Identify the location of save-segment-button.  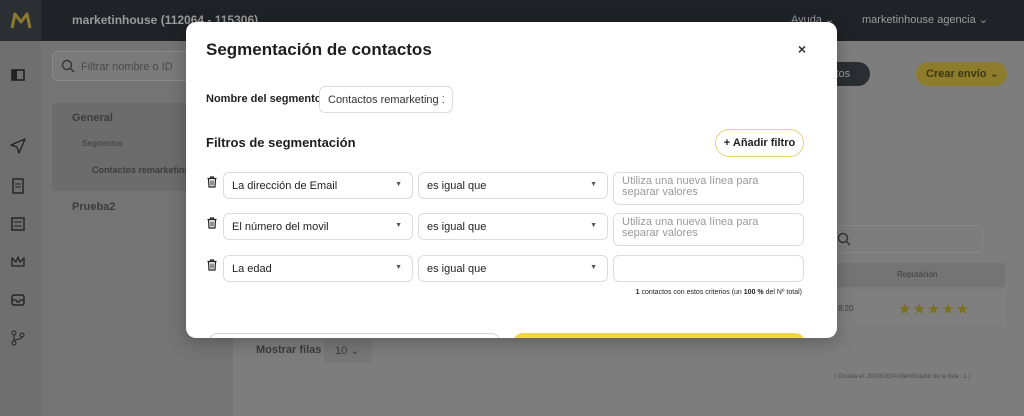
(659, 335).